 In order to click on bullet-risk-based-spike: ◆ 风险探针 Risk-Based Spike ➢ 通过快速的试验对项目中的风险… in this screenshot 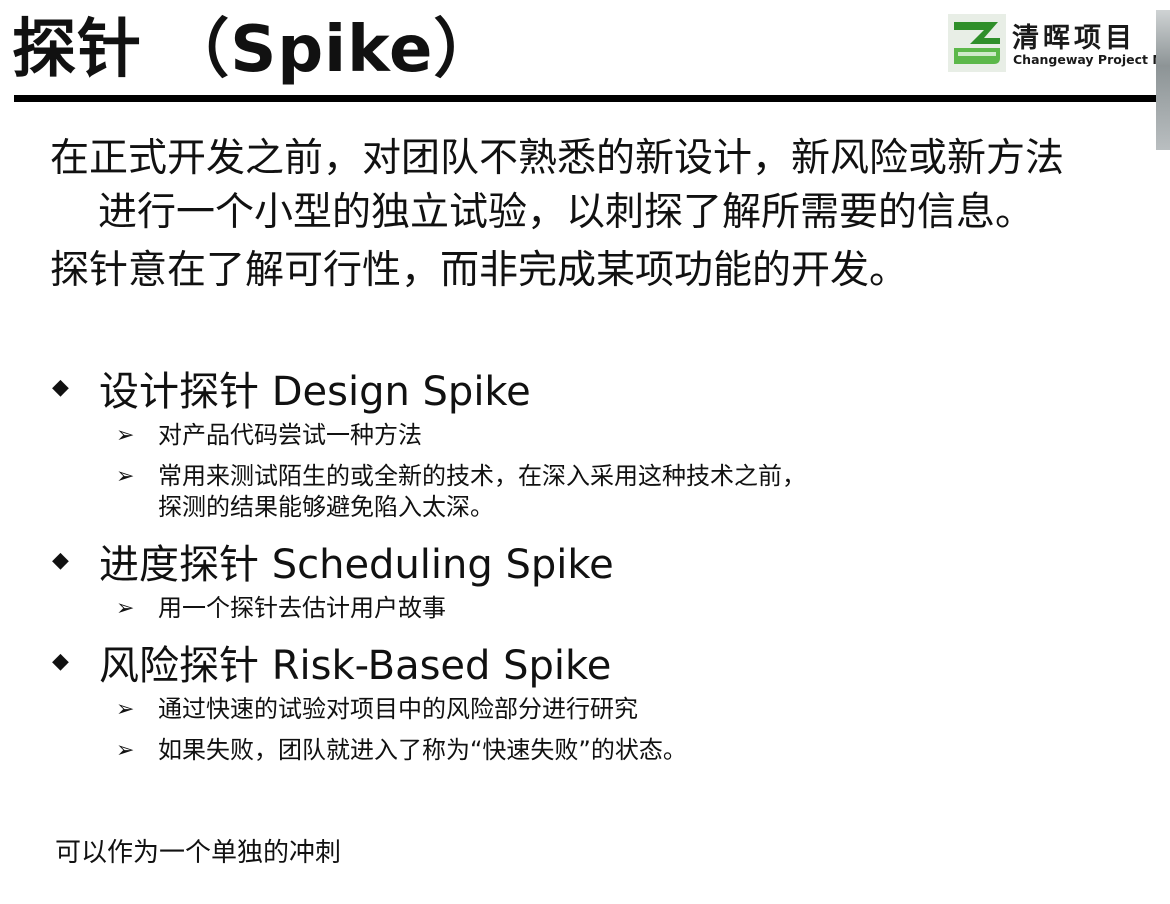, I will do `click(602, 700)`.